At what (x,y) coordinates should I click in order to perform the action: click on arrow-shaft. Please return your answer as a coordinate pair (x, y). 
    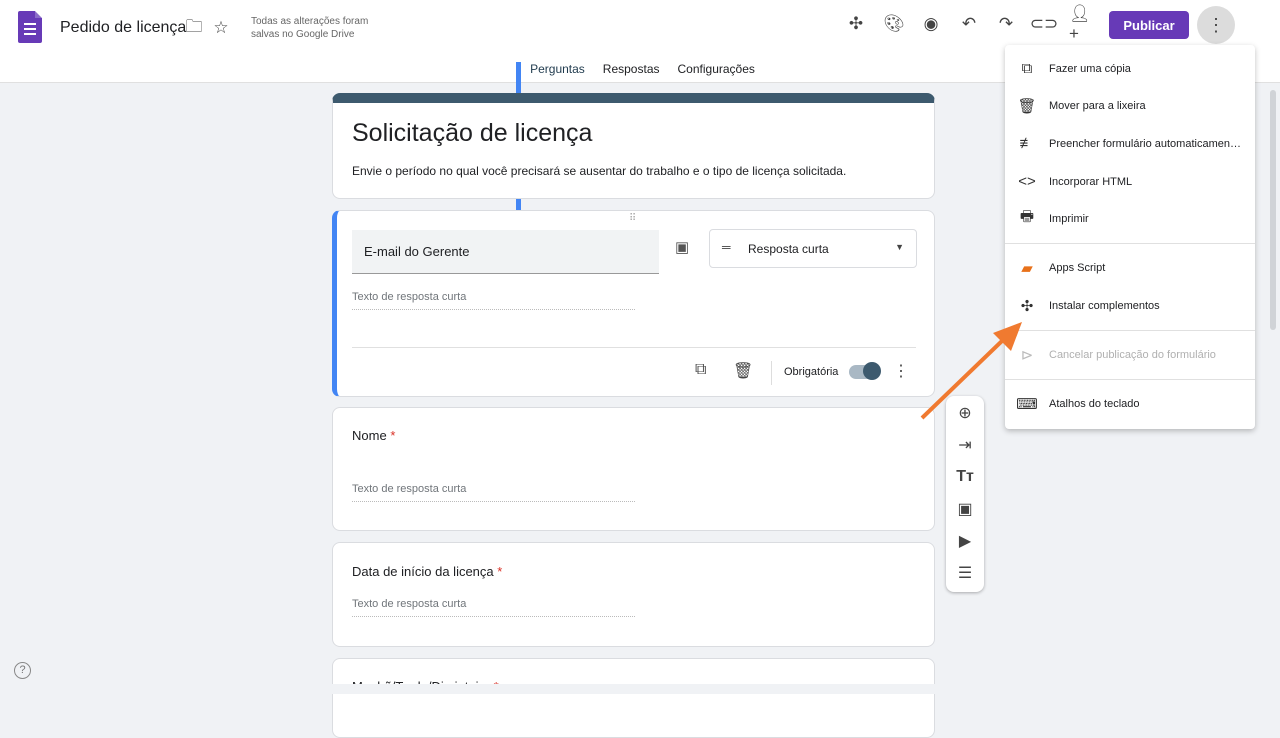
    Looking at the image, I should click on (962, 379).